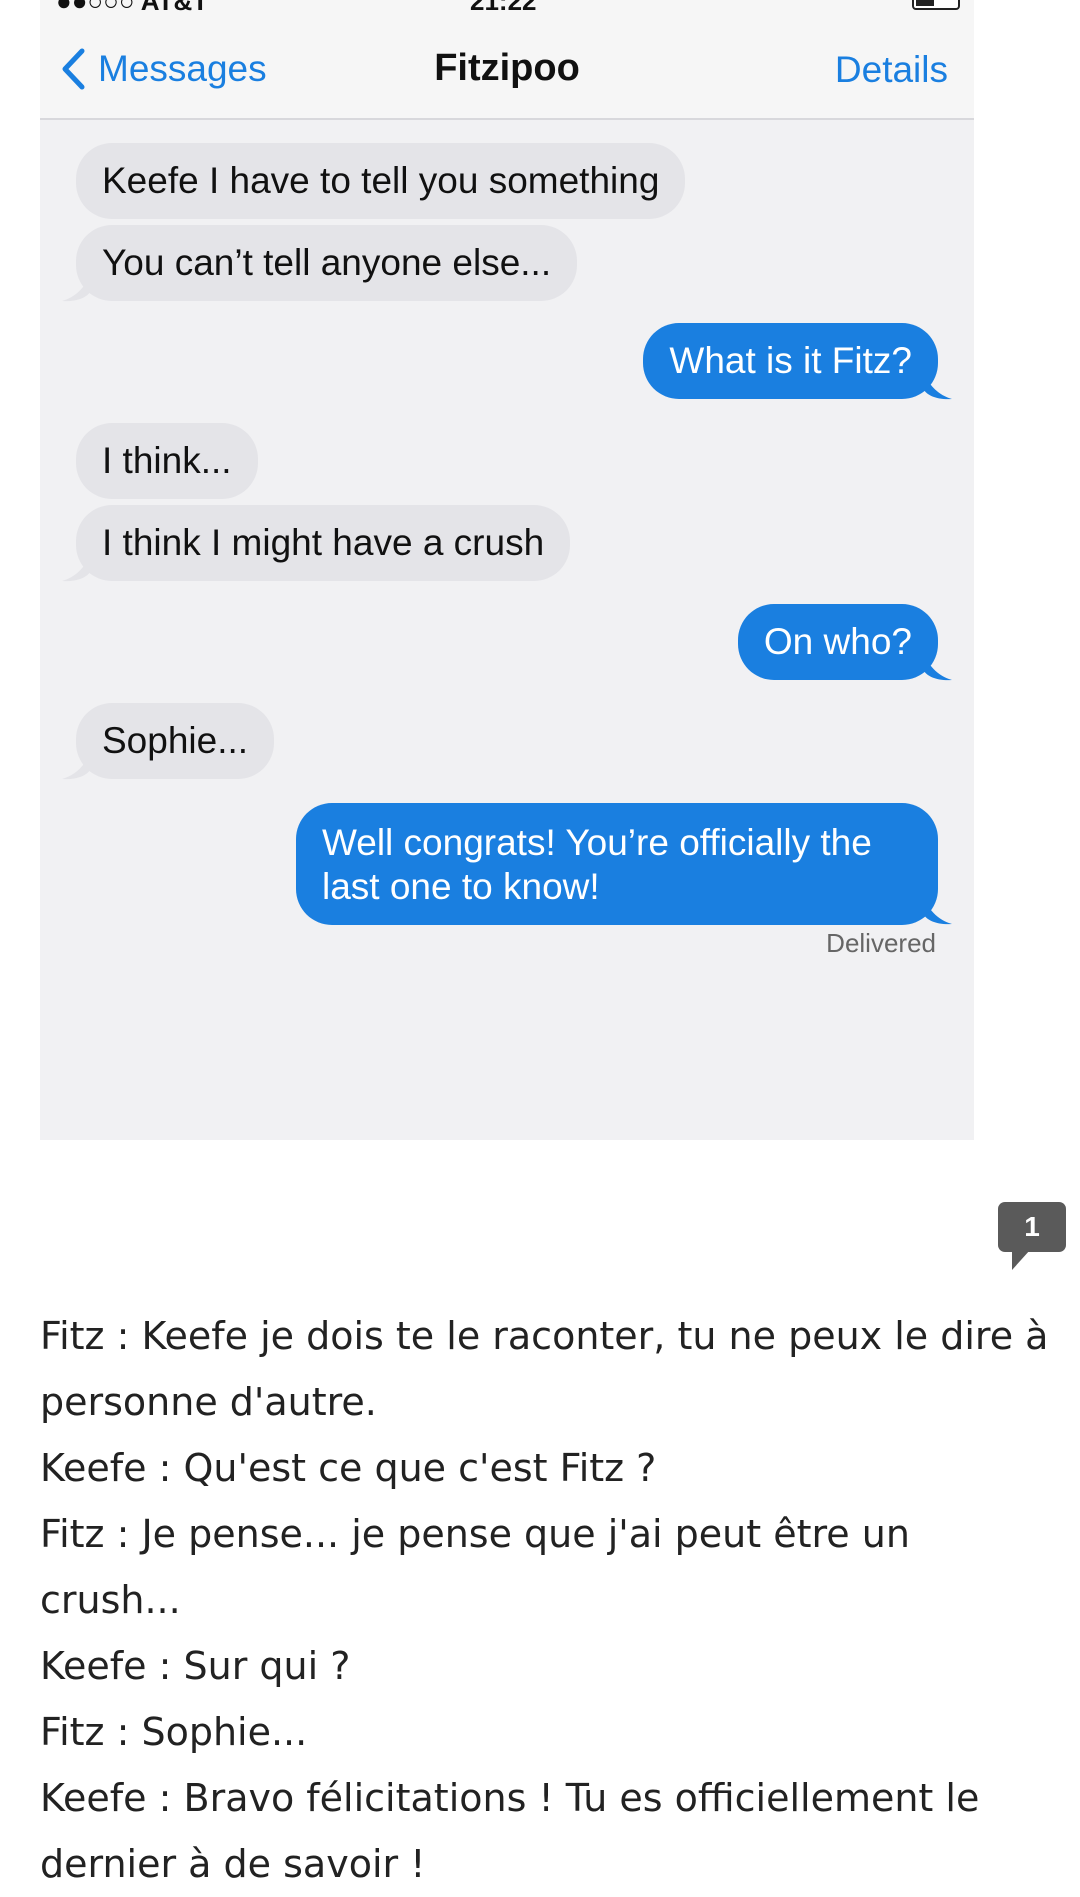 The image size is (1080, 1897). I want to click on message-bubble-outgoing: What is it Fitz?, so click(790, 361).